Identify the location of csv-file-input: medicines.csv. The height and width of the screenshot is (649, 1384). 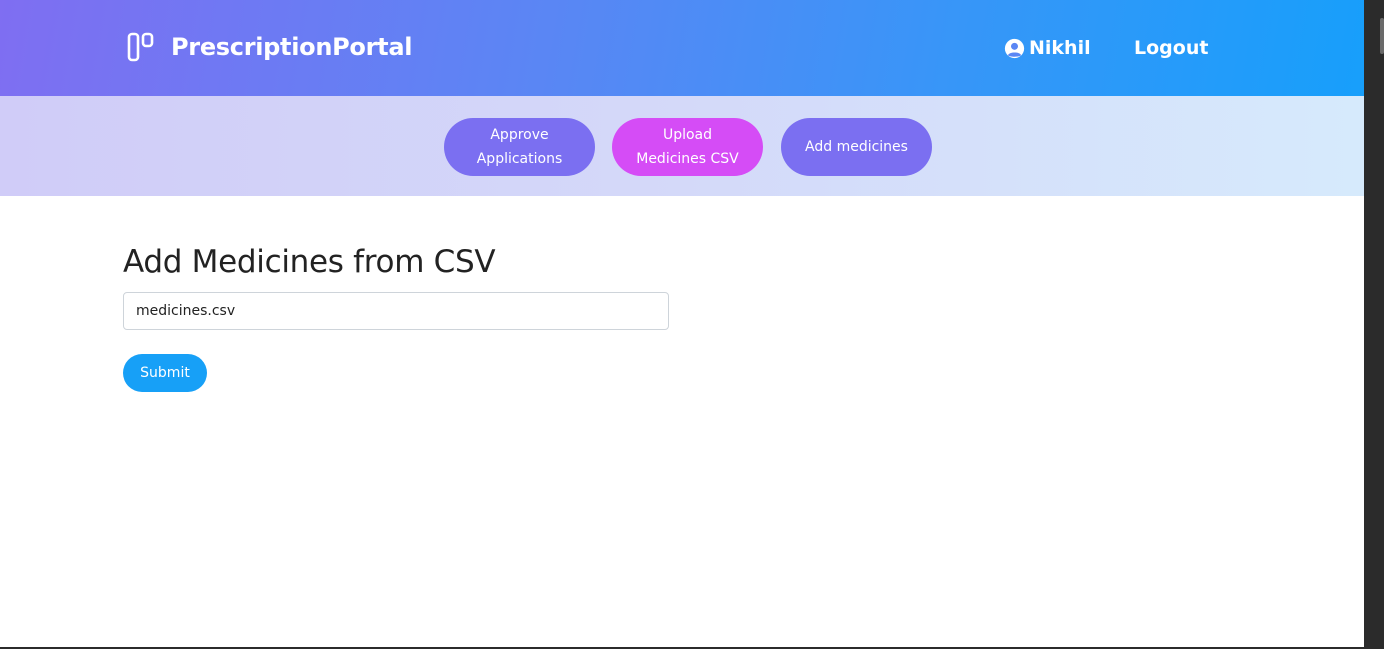
(396, 311).